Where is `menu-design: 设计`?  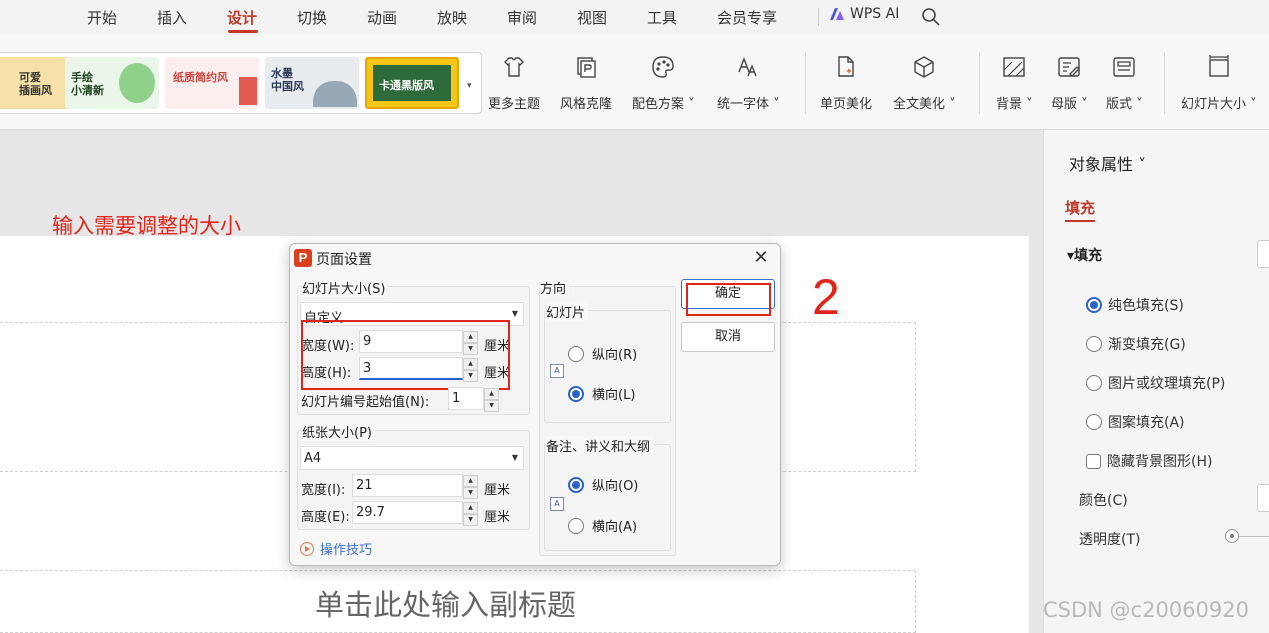 menu-design: 设计 is located at coordinates (242, 17).